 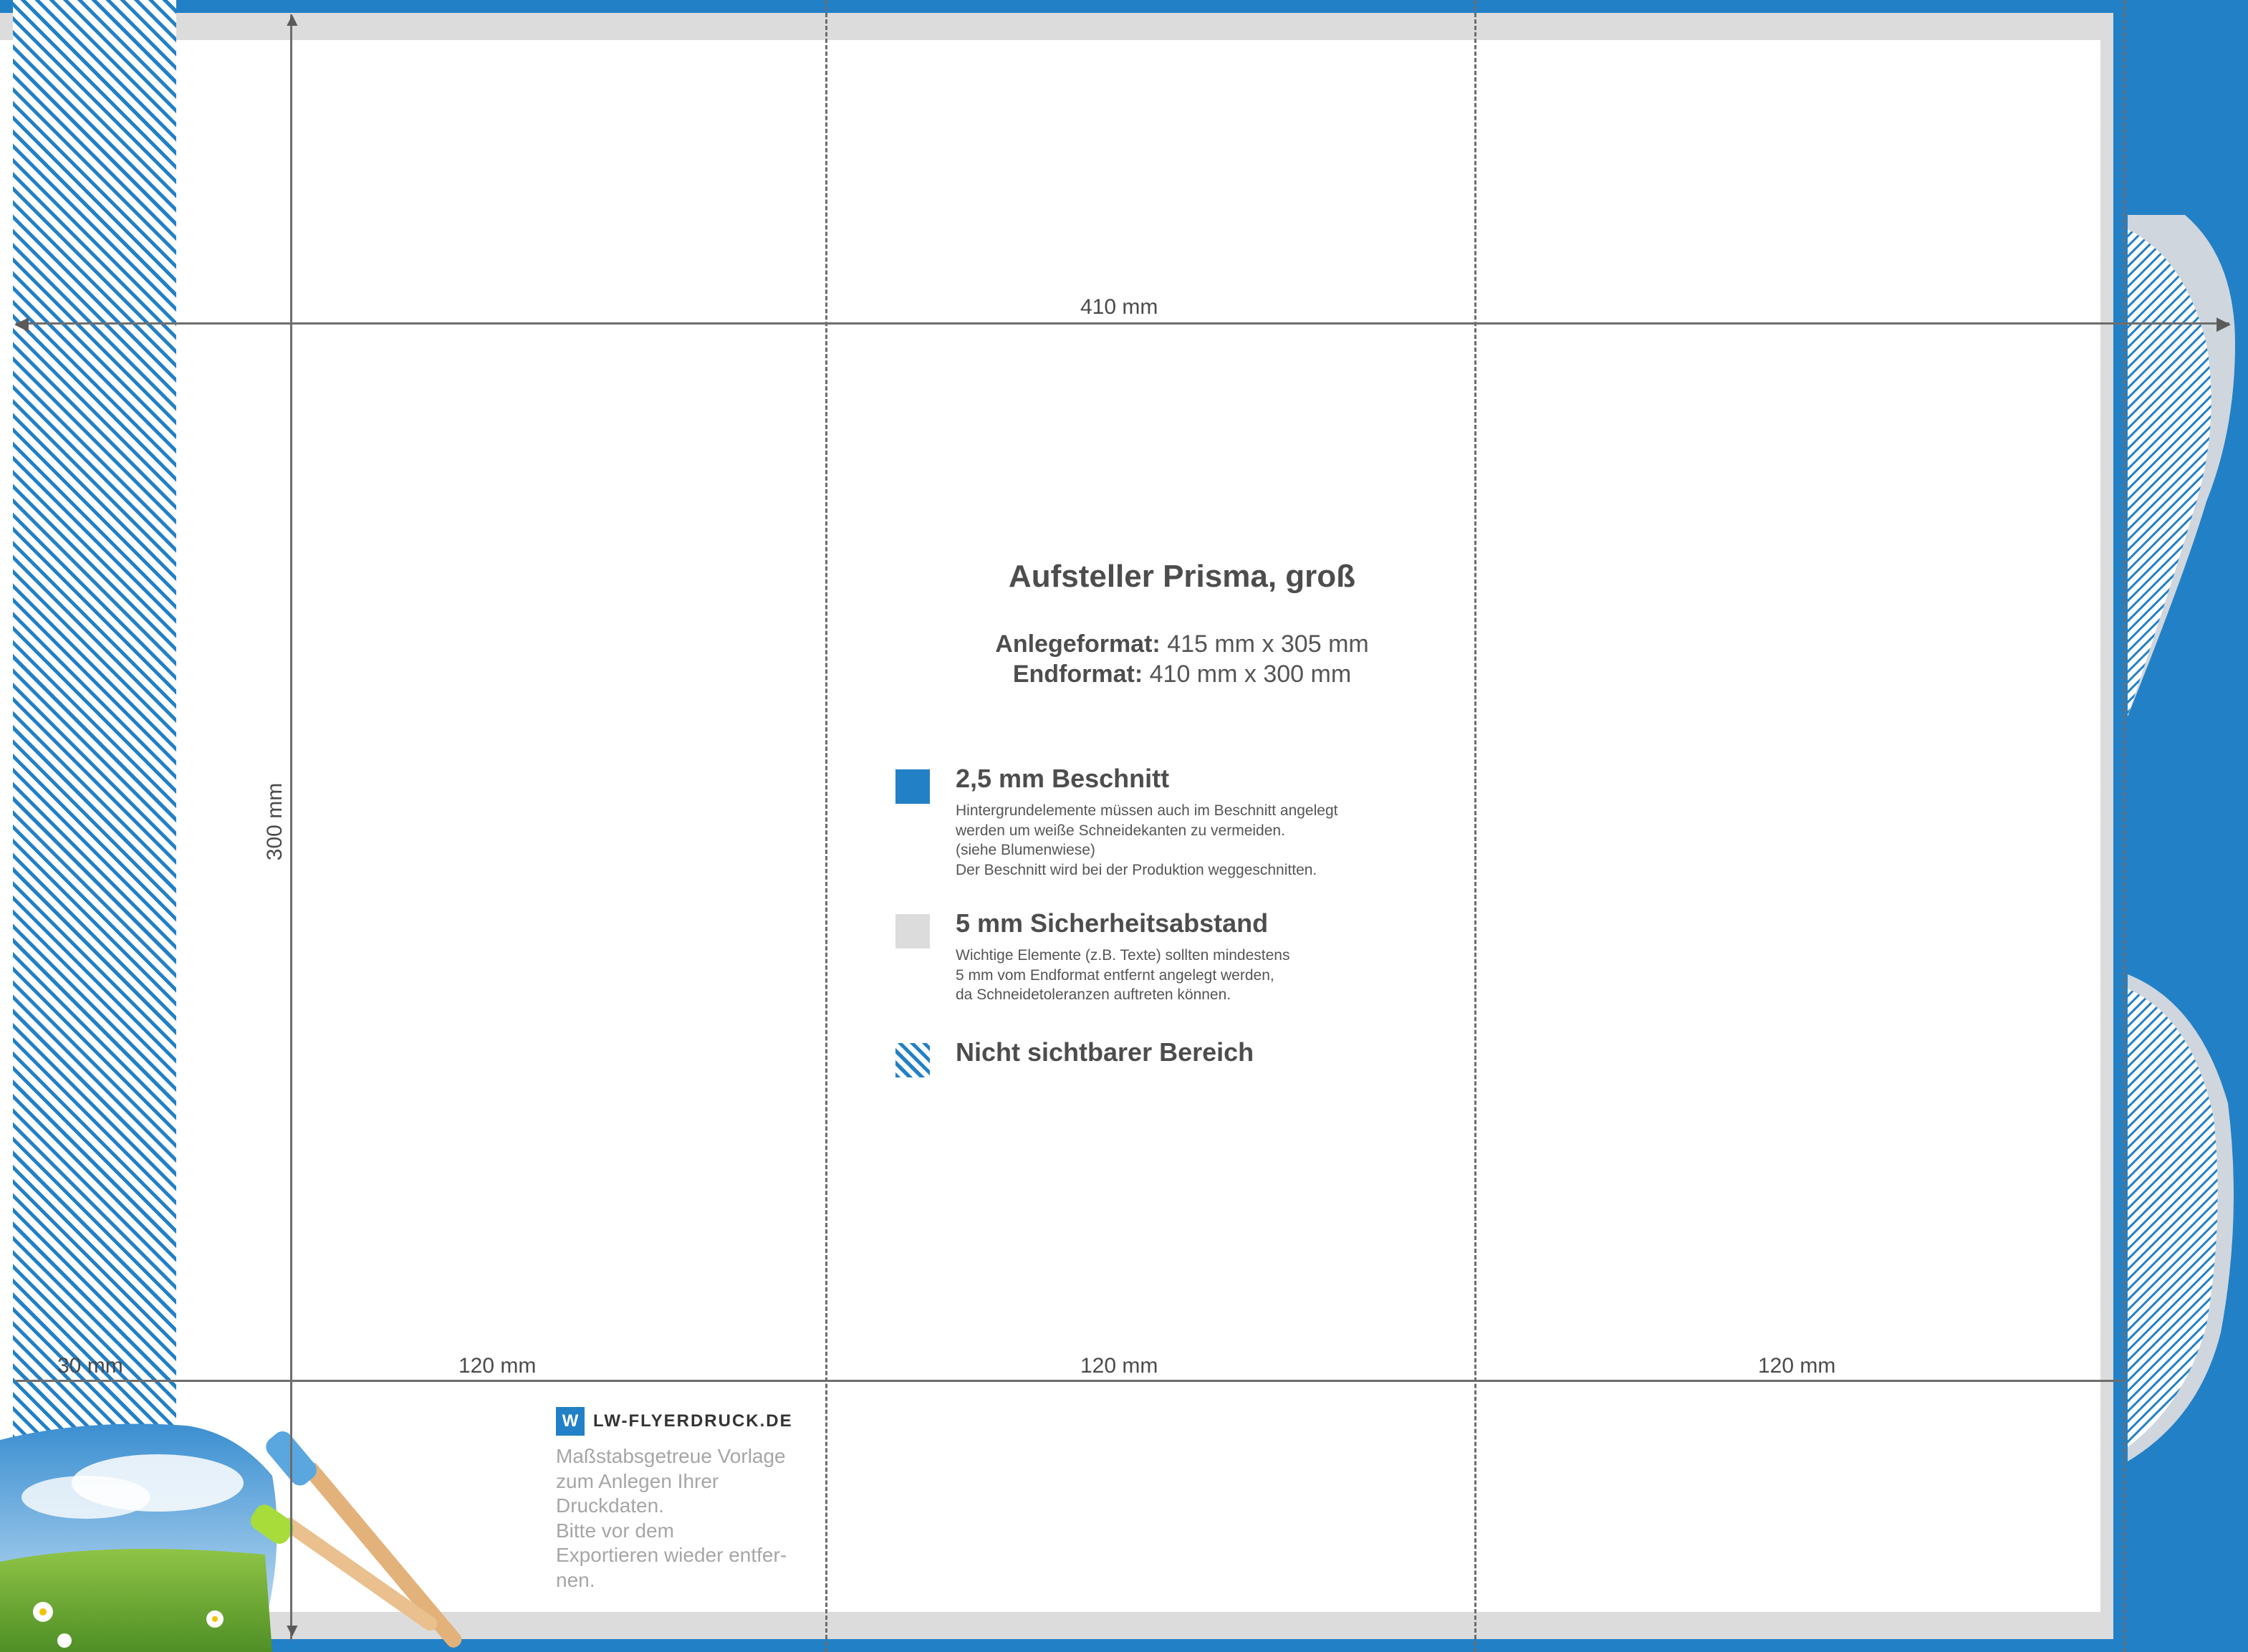 I want to click on endformat-value: 410 mm x 300 mm, so click(x=1250, y=674).